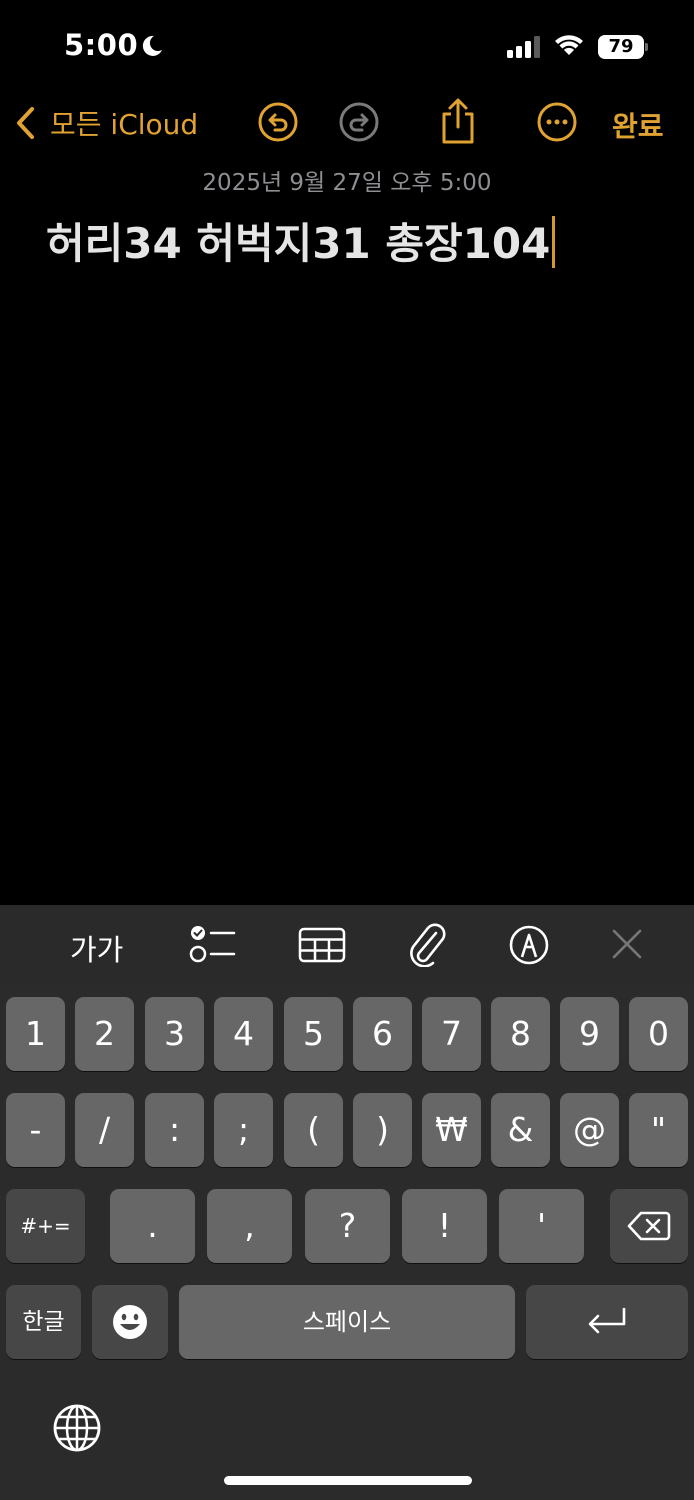 The height and width of the screenshot is (1500, 694). Describe the element at coordinates (249, 1226) in the screenshot. I see `key-comma: ,` at that location.